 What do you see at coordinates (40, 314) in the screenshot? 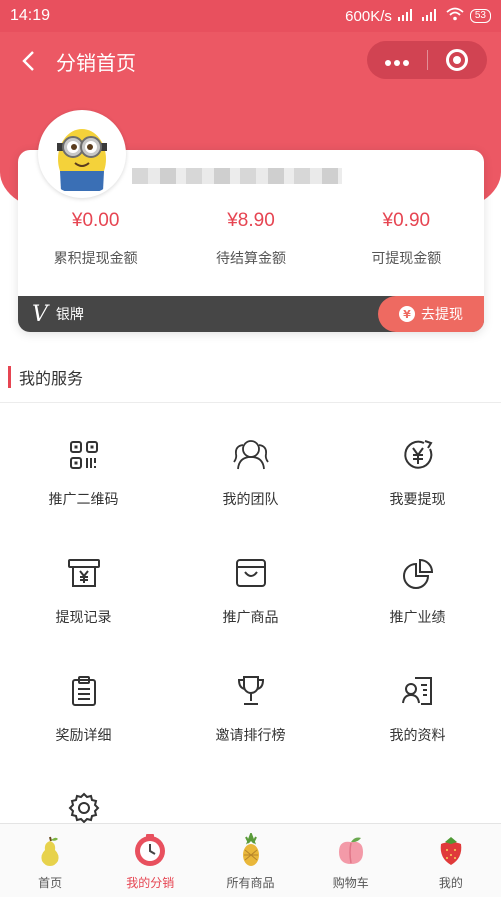
I see `level-badge-icon: V` at bounding box center [40, 314].